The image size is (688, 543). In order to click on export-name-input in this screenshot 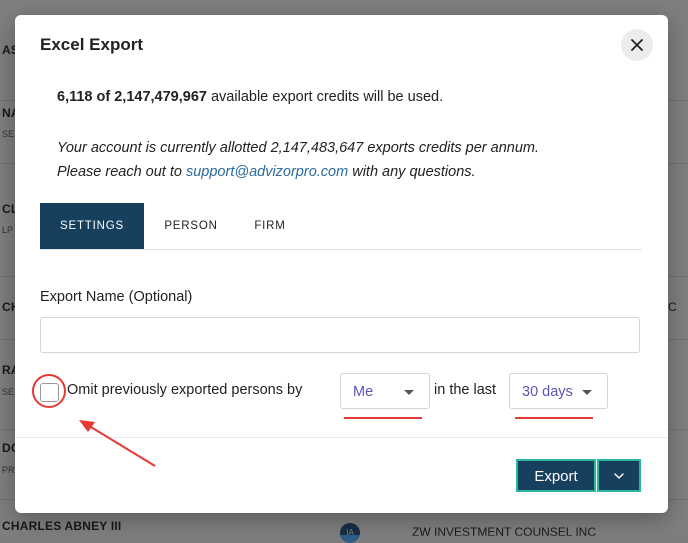, I will do `click(340, 335)`.